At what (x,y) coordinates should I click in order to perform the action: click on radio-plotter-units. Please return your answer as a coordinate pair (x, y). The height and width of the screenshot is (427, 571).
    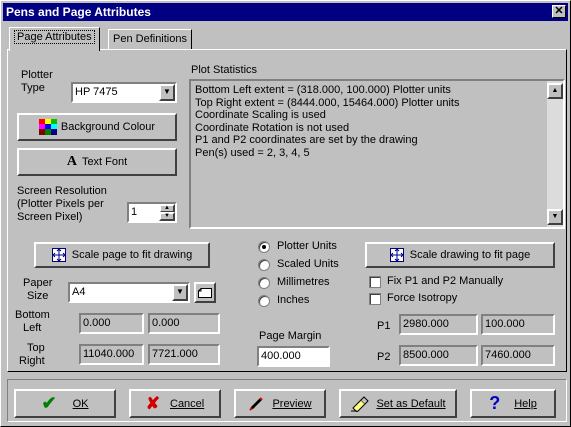
    Looking at the image, I should click on (264, 247).